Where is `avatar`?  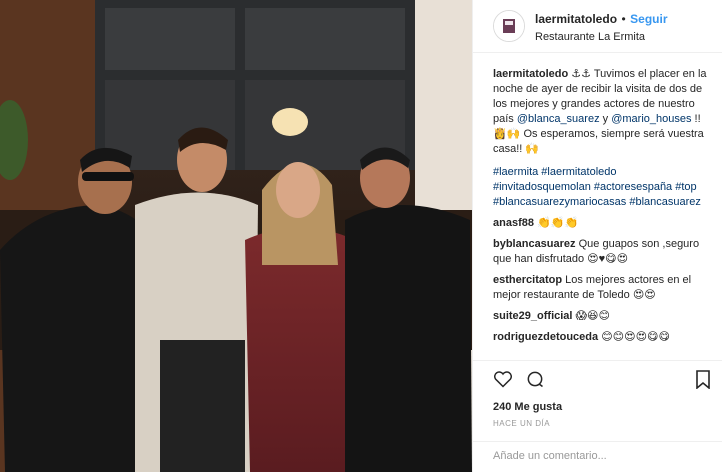
avatar is located at coordinates (509, 26).